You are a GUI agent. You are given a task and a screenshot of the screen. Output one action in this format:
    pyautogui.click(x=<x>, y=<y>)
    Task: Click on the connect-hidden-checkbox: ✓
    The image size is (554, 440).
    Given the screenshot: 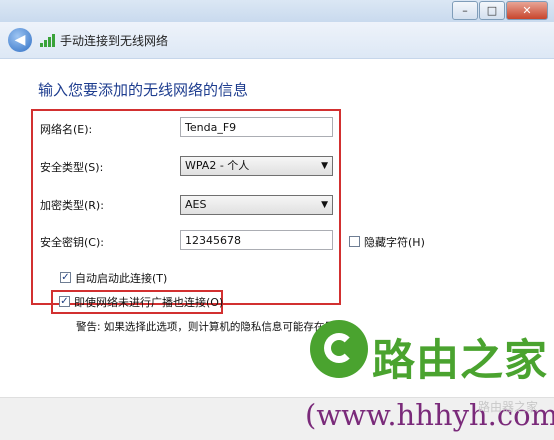 What is the action you would take?
    pyautogui.click(x=64, y=301)
    